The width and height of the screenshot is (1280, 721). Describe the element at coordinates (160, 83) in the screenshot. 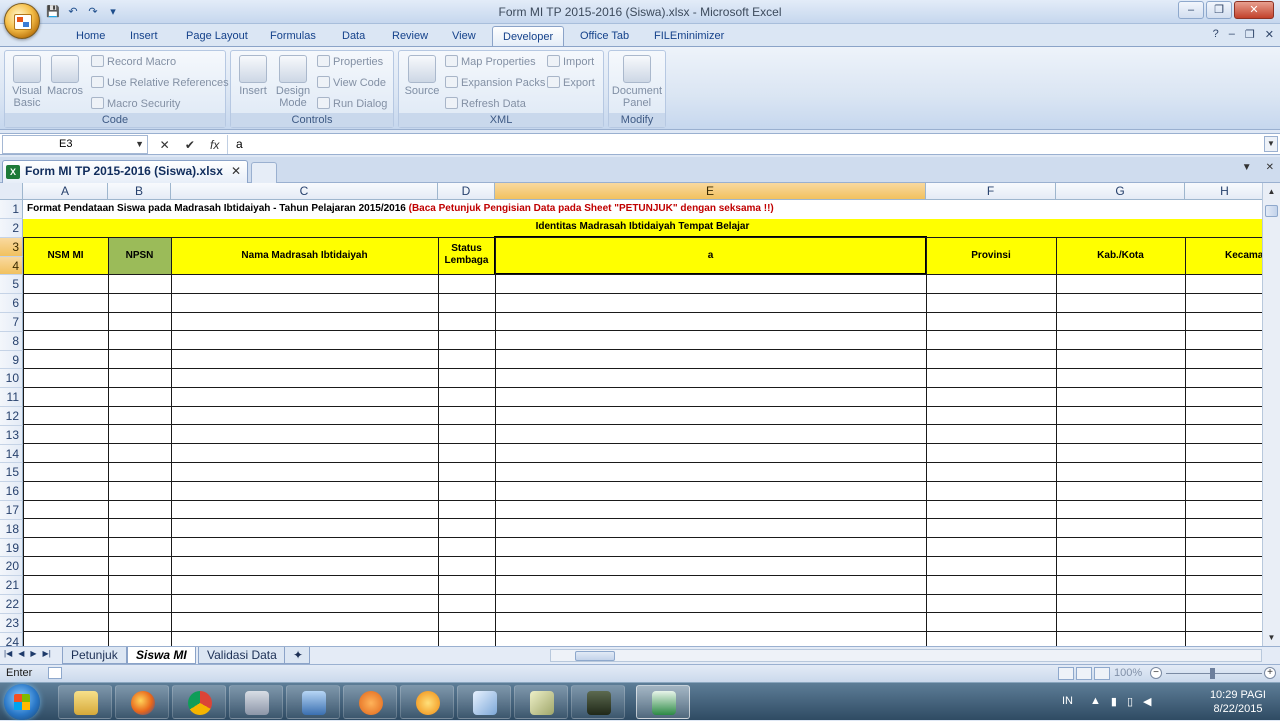

I see `relative-references-button: Use Relative References` at that location.